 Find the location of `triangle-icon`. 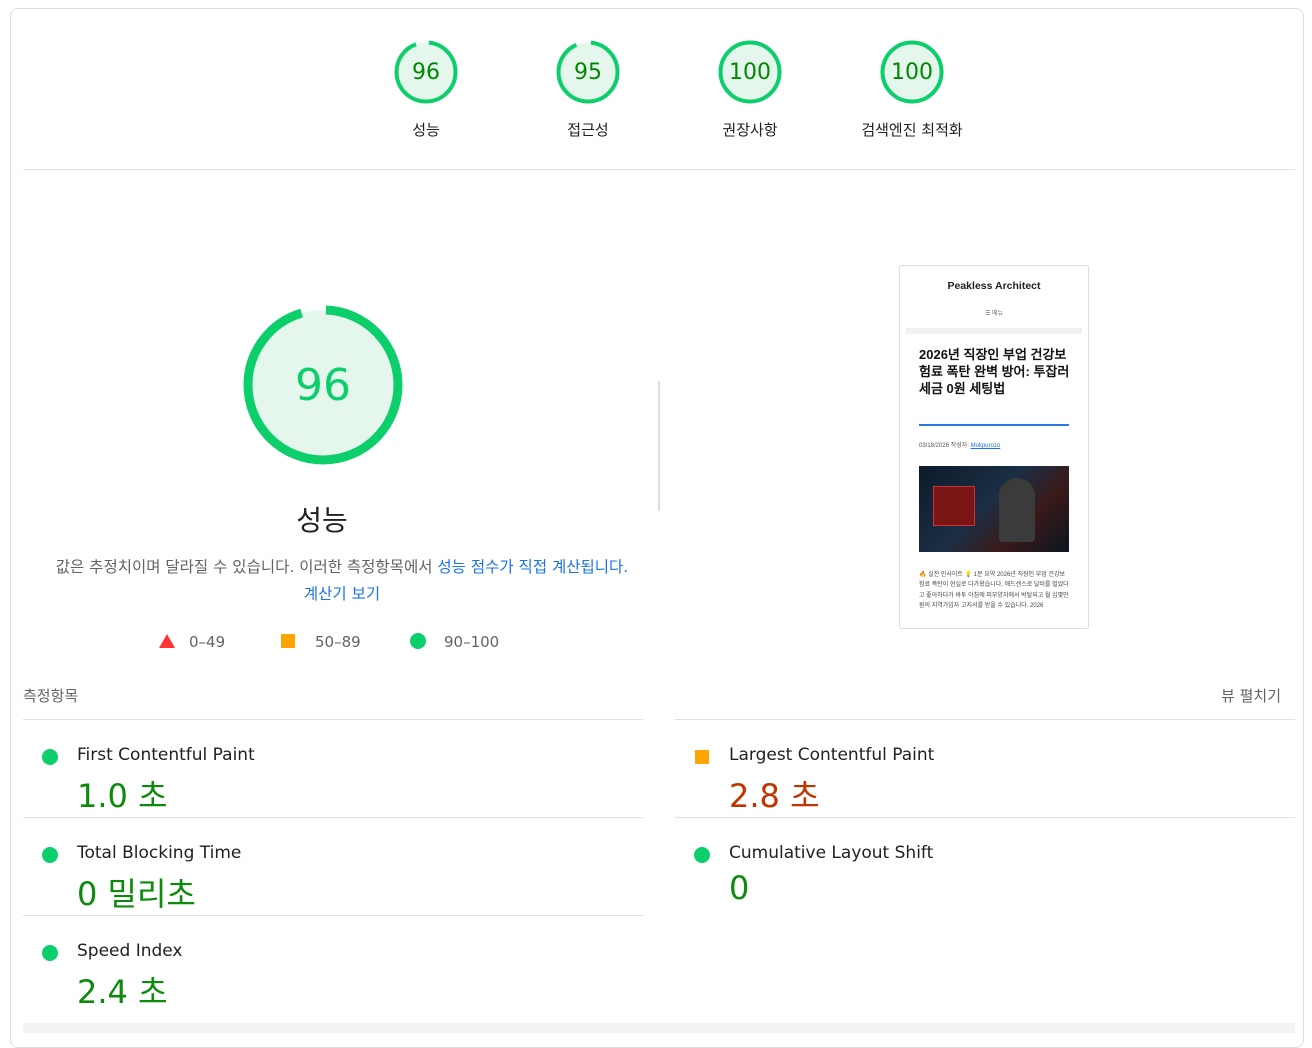

triangle-icon is located at coordinates (167, 641).